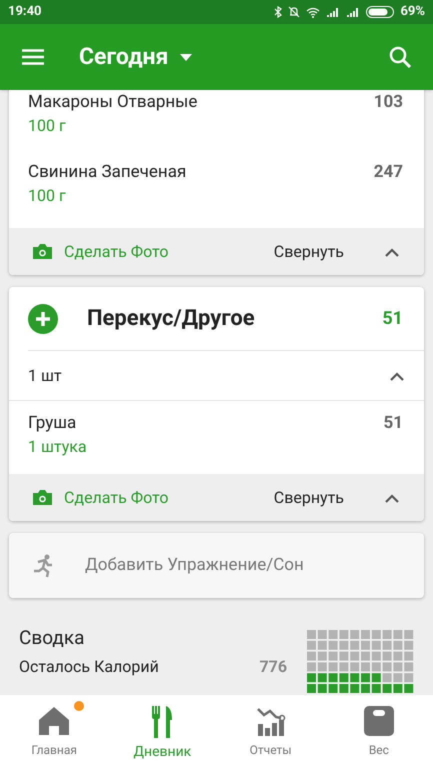  Describe the element at coordinates (392, 319) in the screenshot. I see `meal-calories: 51` at that location.